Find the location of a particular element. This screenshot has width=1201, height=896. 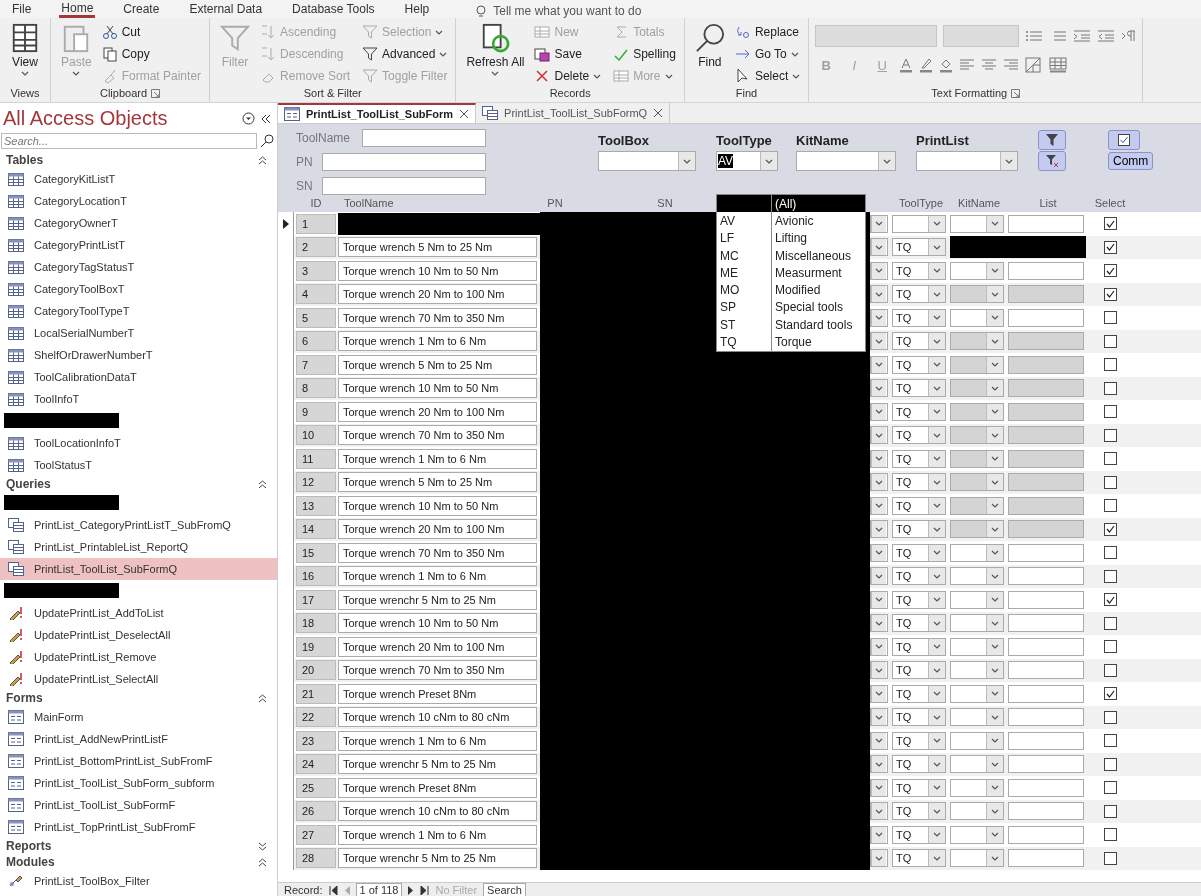

nav-item: PrintList_AddNewPrintListF is located at coordinates (138, 739).